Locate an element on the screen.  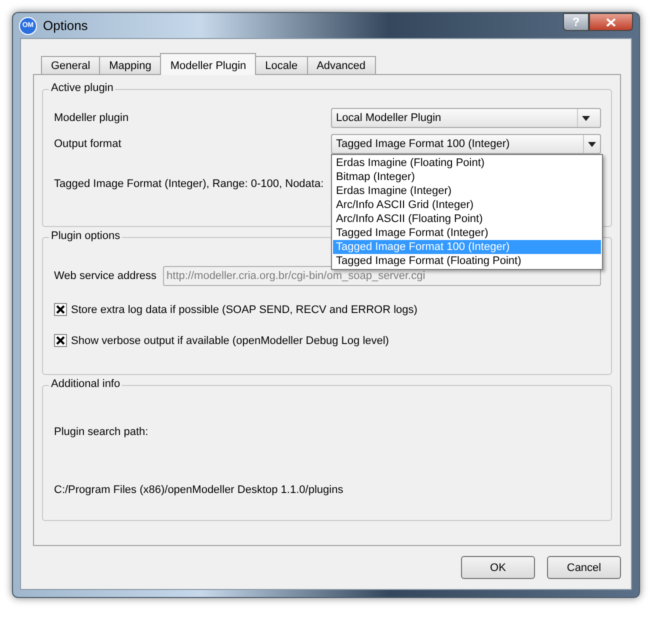
info-path: C:/Program Files (x86)/openModeller Desktop 1.1.0/plugins is located at coordinates (199, 490).